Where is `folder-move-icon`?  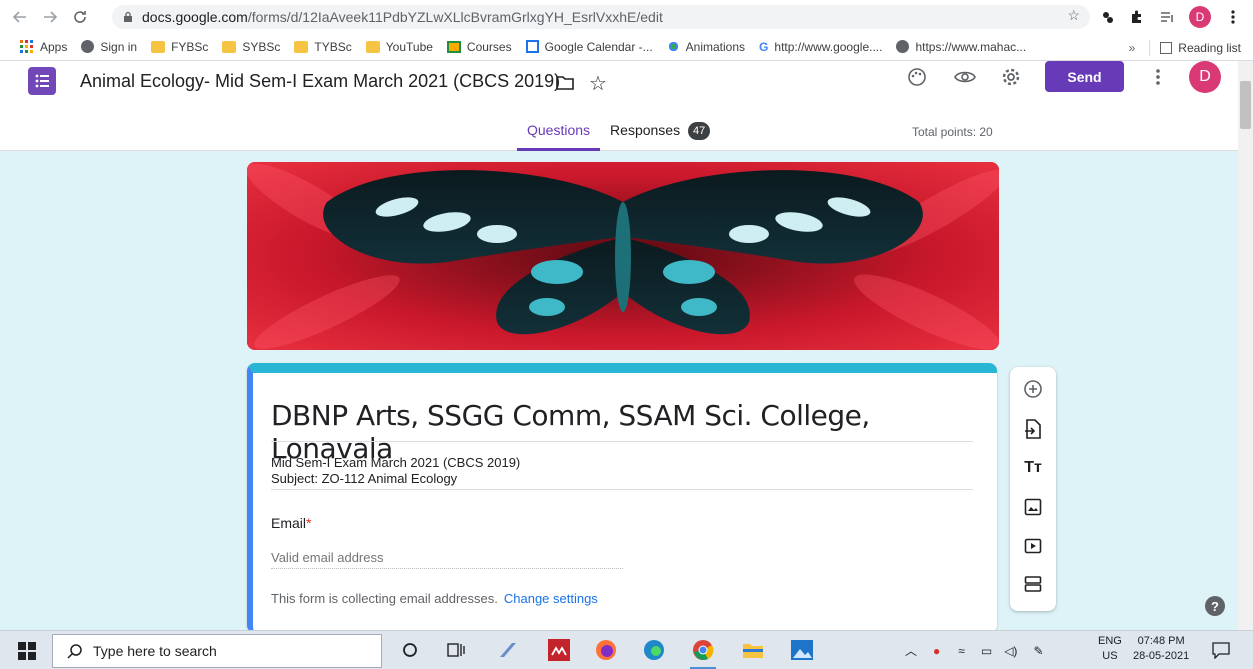 folder-move-icon is located at coordinates (565, 83).